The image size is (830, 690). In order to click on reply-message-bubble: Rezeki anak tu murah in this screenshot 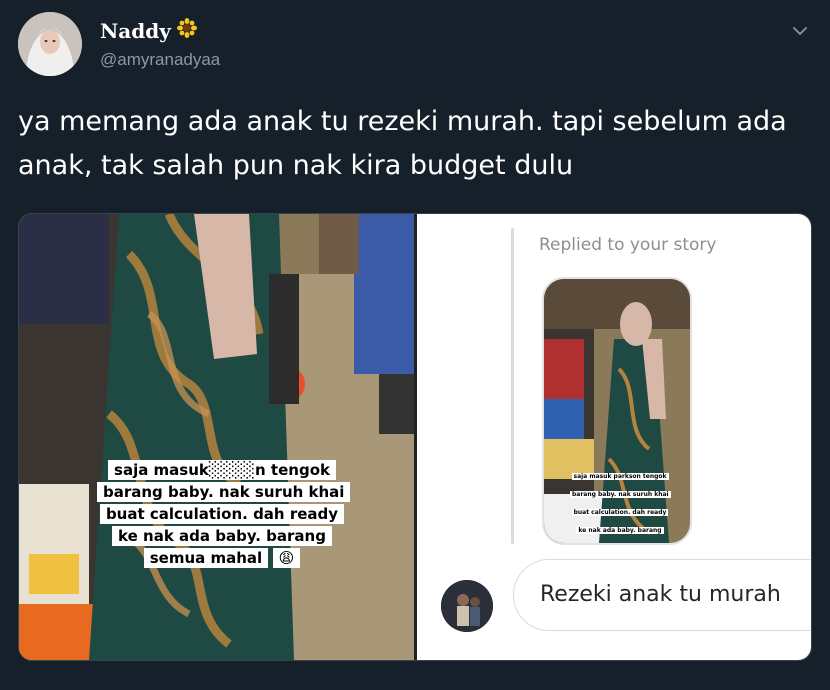, I will do `click(662, 595)`.